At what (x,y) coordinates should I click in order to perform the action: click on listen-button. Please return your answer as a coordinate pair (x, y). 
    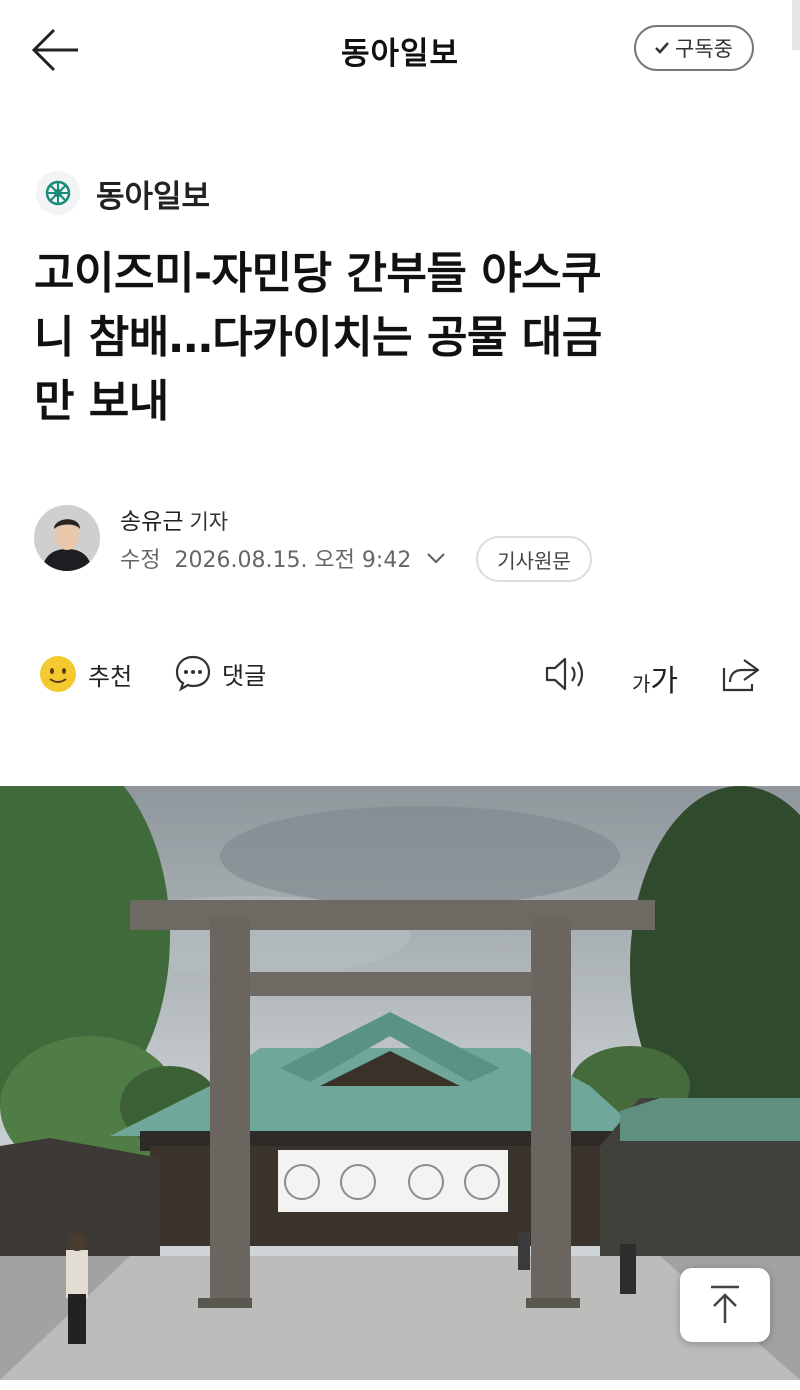
    Looking at the image, I should click on (566, 674).